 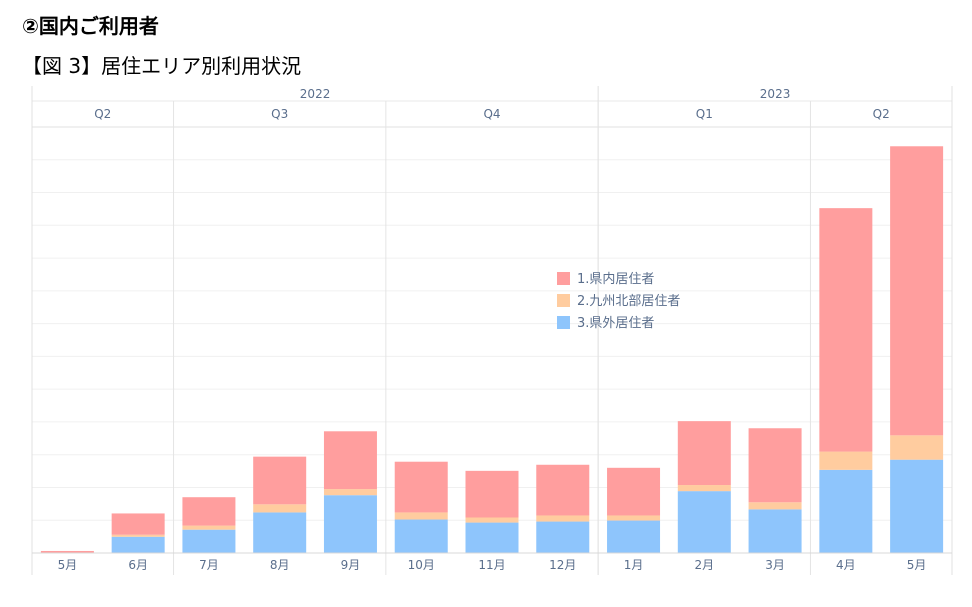 What do you see at coordinates (846, 565) in the screenshot?
I see `x-tick-label: 4月` at bounding box center [846, 565].